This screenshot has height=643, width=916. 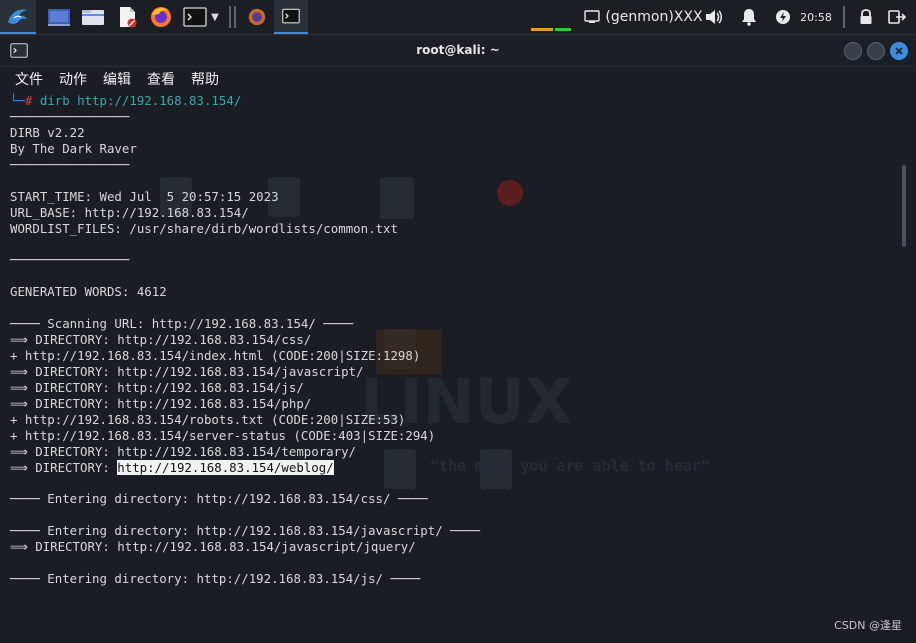 I want to click on chevron-down-icon: ▼, so click(x=215, y=17).